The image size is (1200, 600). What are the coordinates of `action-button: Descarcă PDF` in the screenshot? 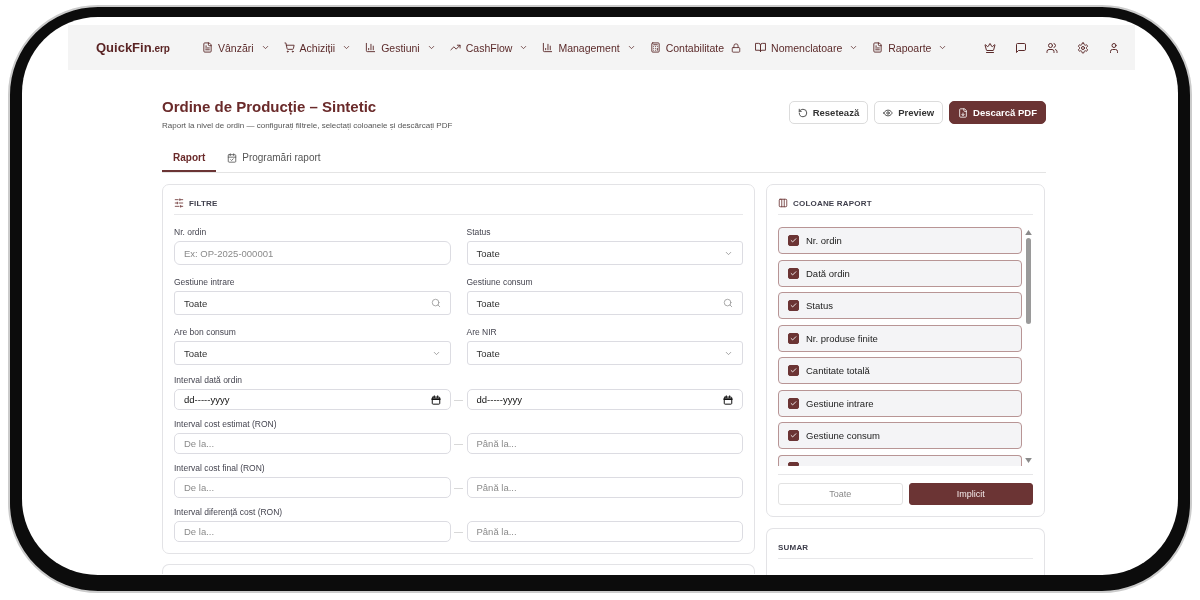 It's located at (997, 112).